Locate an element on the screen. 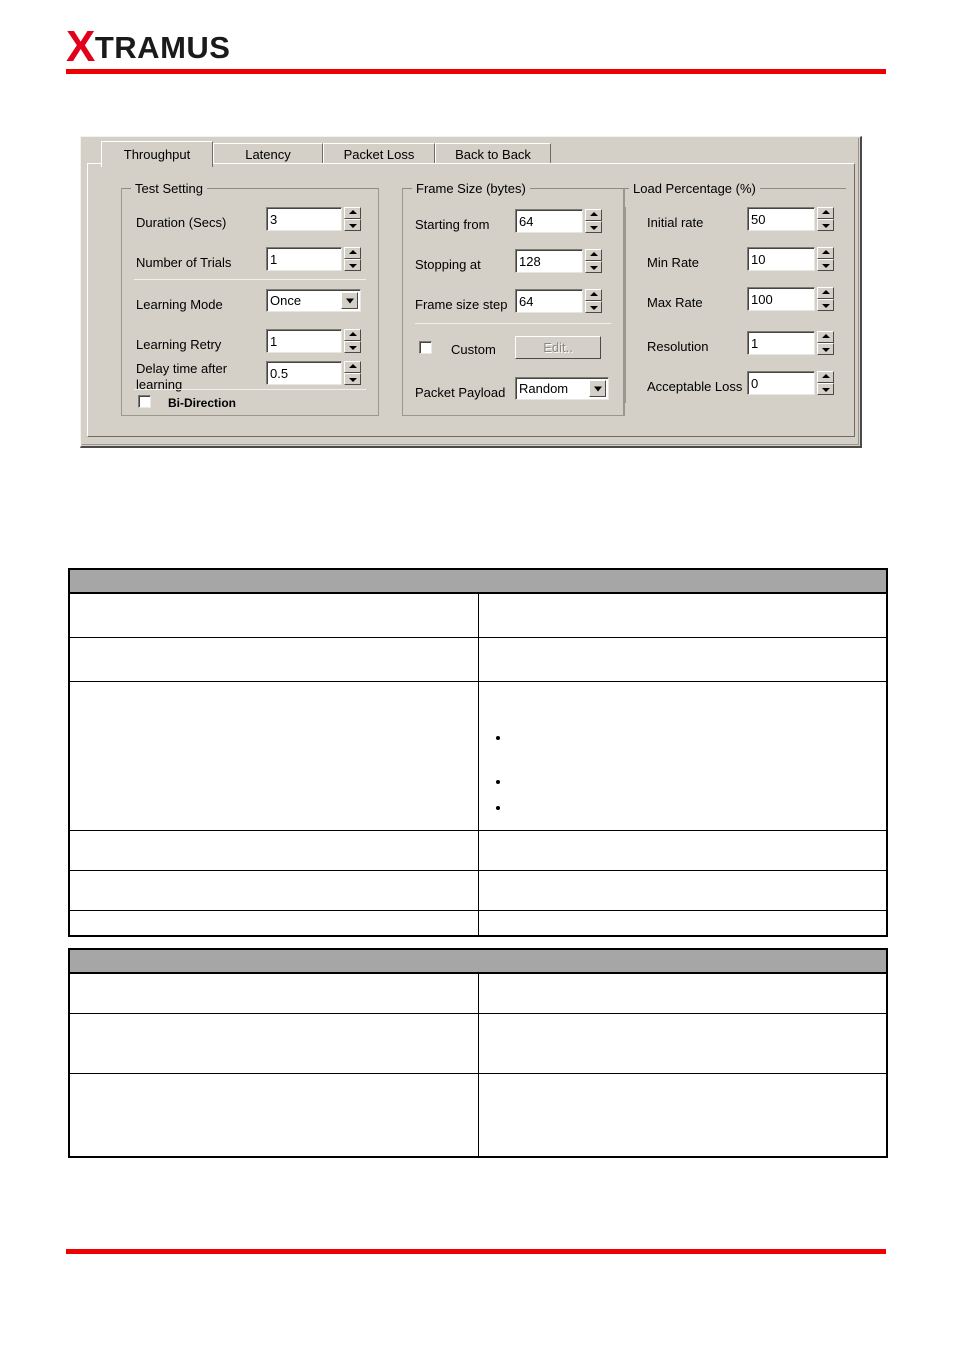 This screenshot has height=1350, width=954. trials-stepper-down is located at coordinates (352, 265).